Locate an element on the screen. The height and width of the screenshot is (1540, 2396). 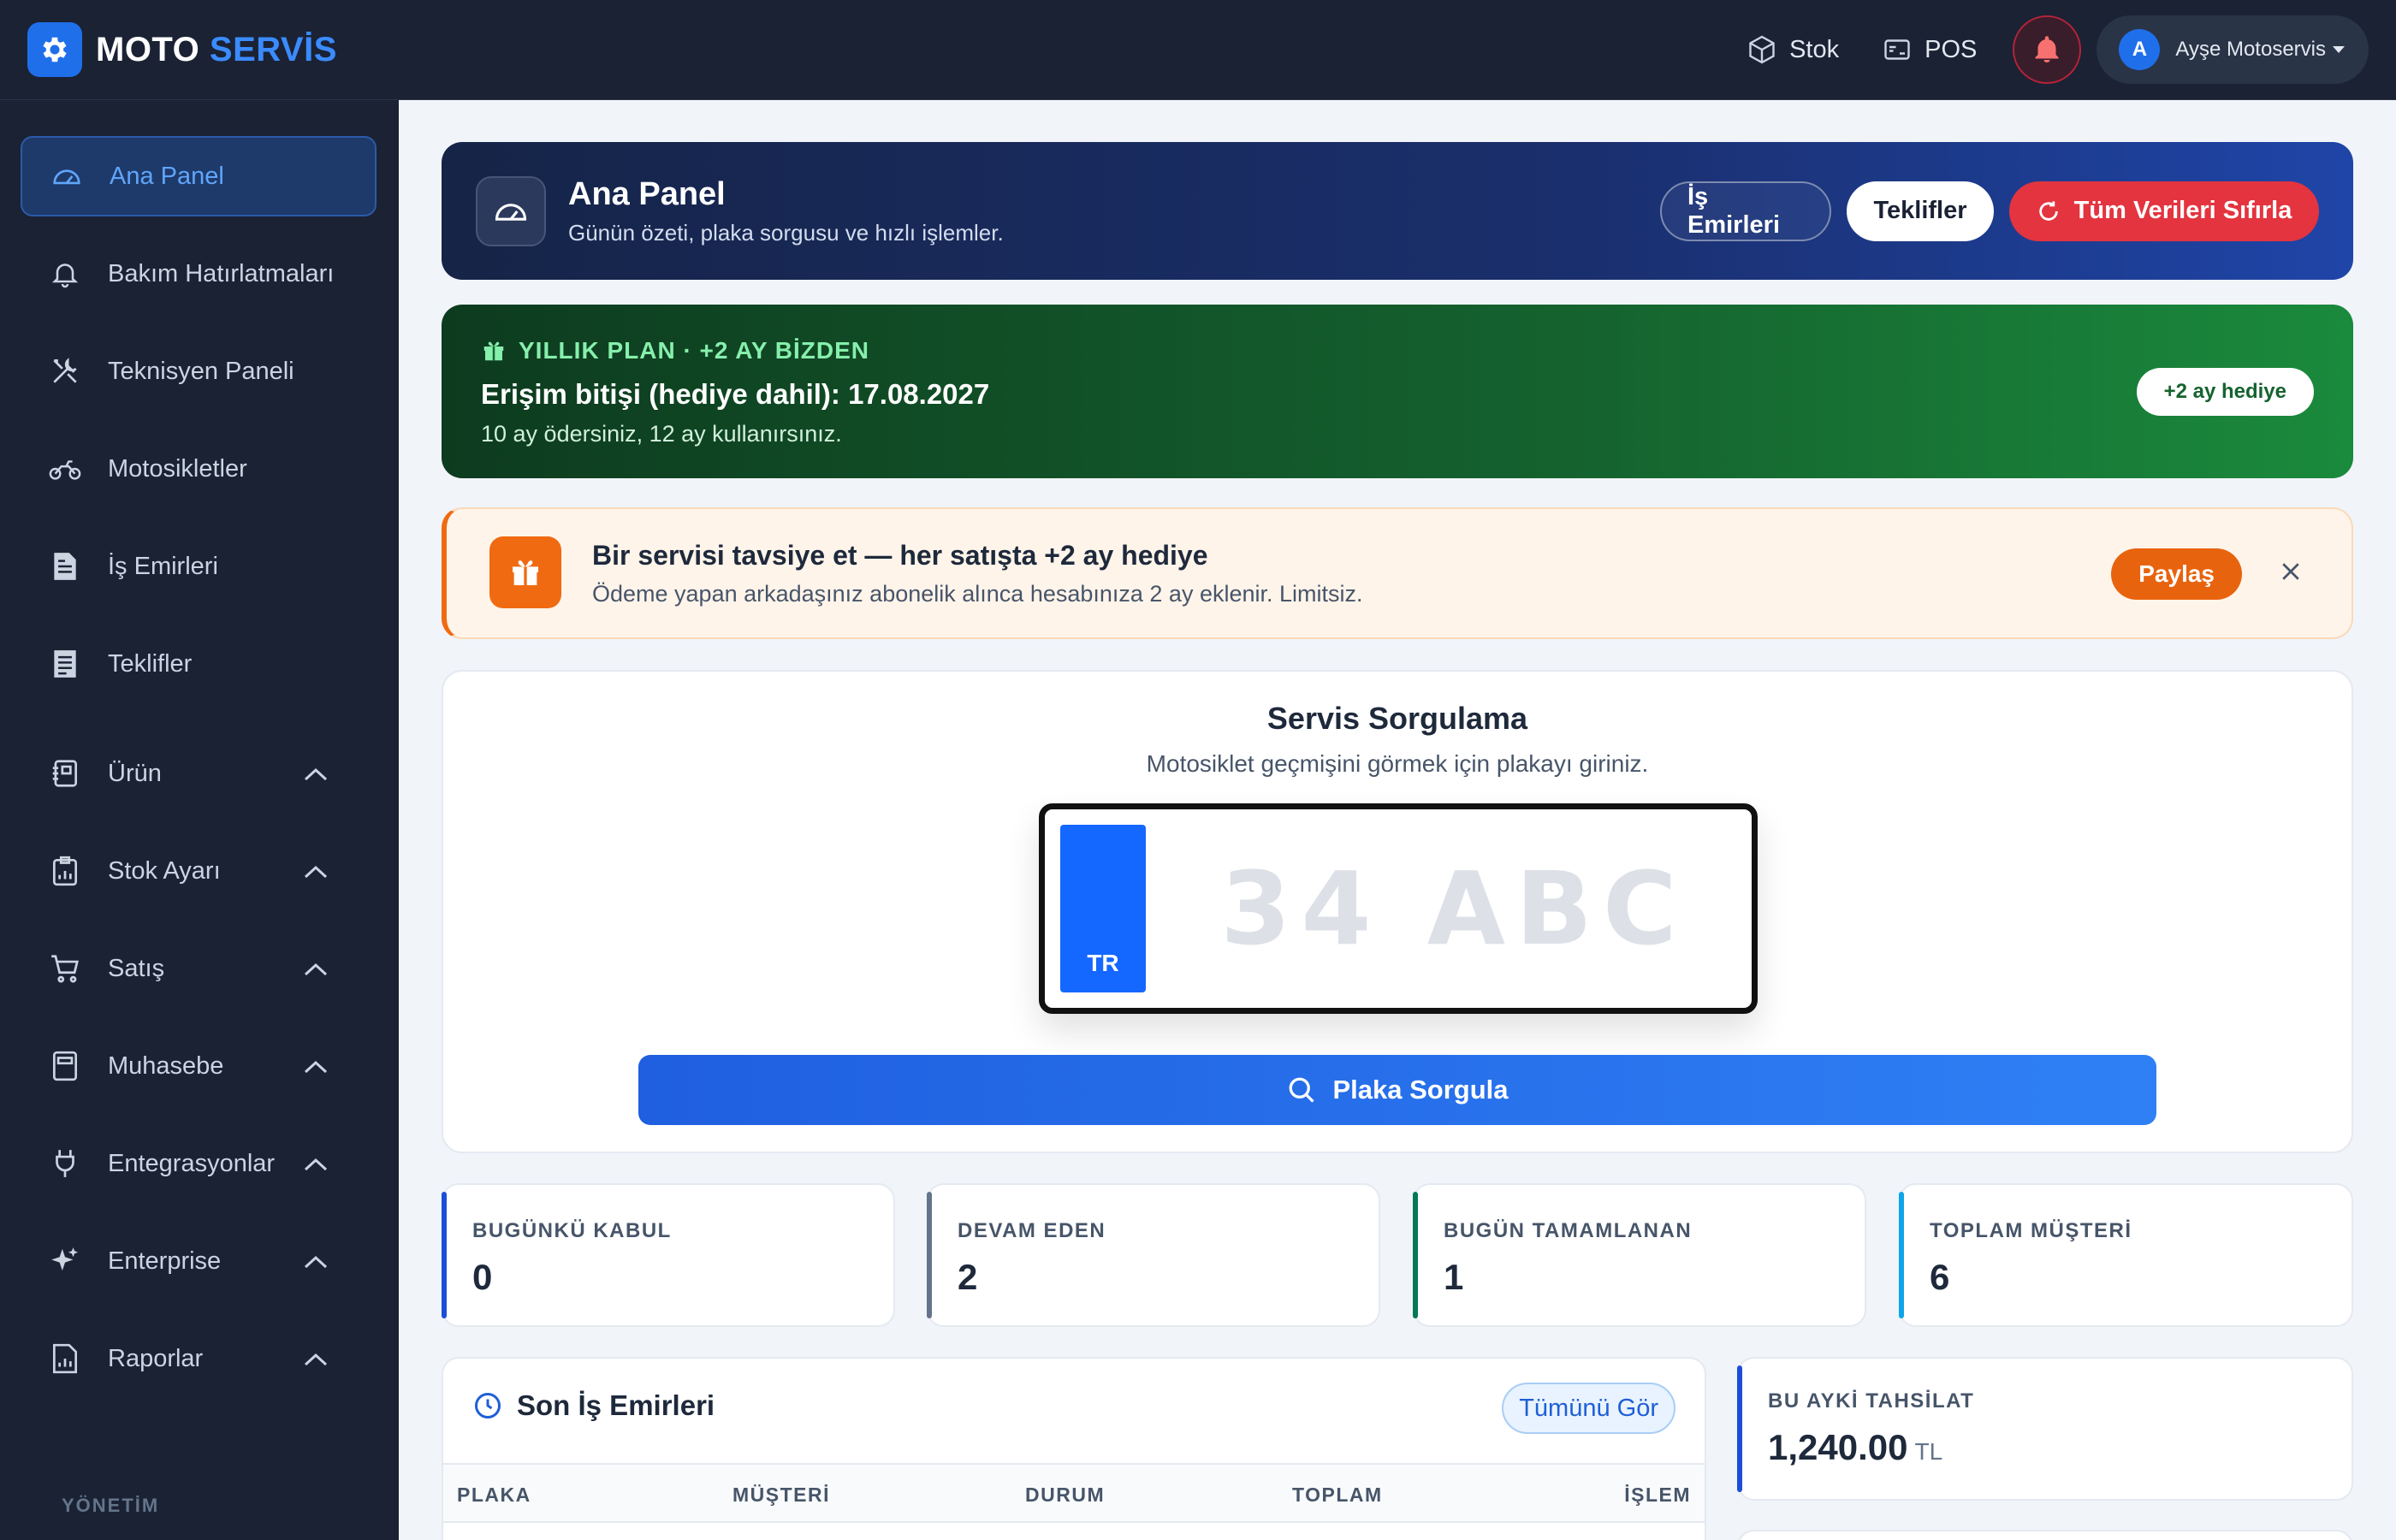
notifications-button is located at coordinates (2047, 49).